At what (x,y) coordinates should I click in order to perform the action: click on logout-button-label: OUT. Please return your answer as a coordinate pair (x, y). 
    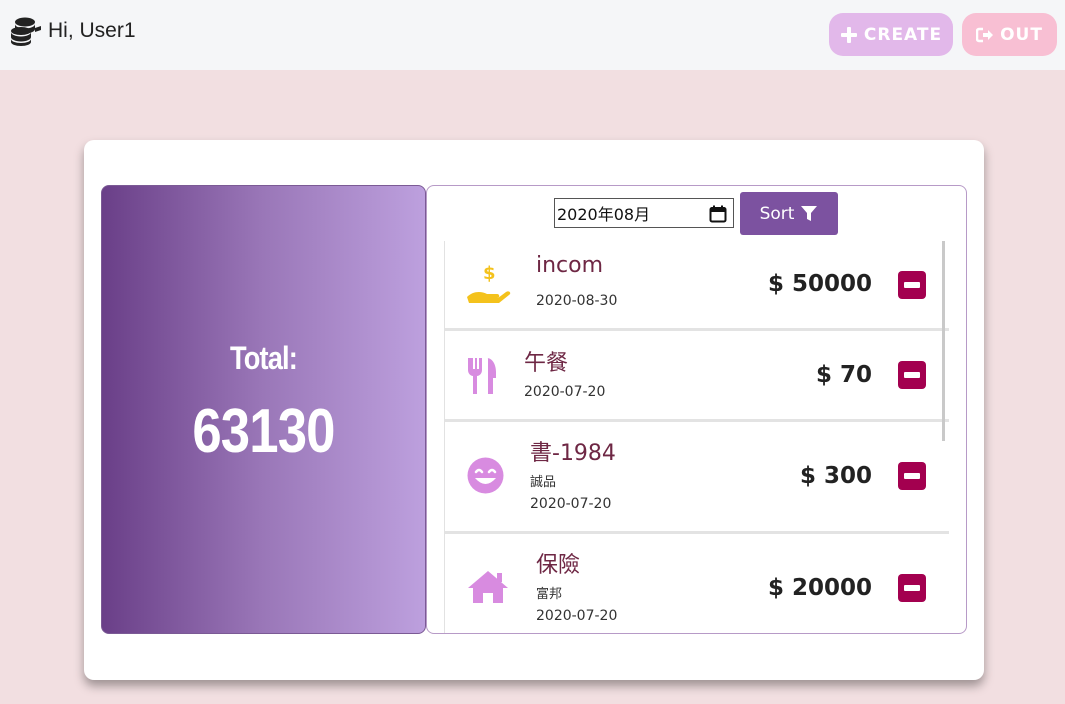
    Looking at the image, I should click on (1021, 34).